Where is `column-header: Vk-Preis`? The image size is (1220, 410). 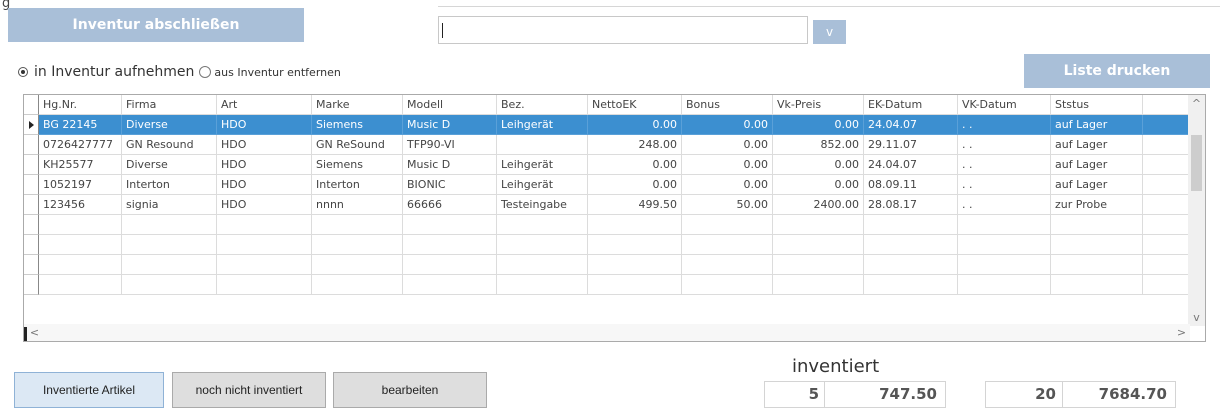
column-header: Vk-Preis is located at coordinates (818, 105).